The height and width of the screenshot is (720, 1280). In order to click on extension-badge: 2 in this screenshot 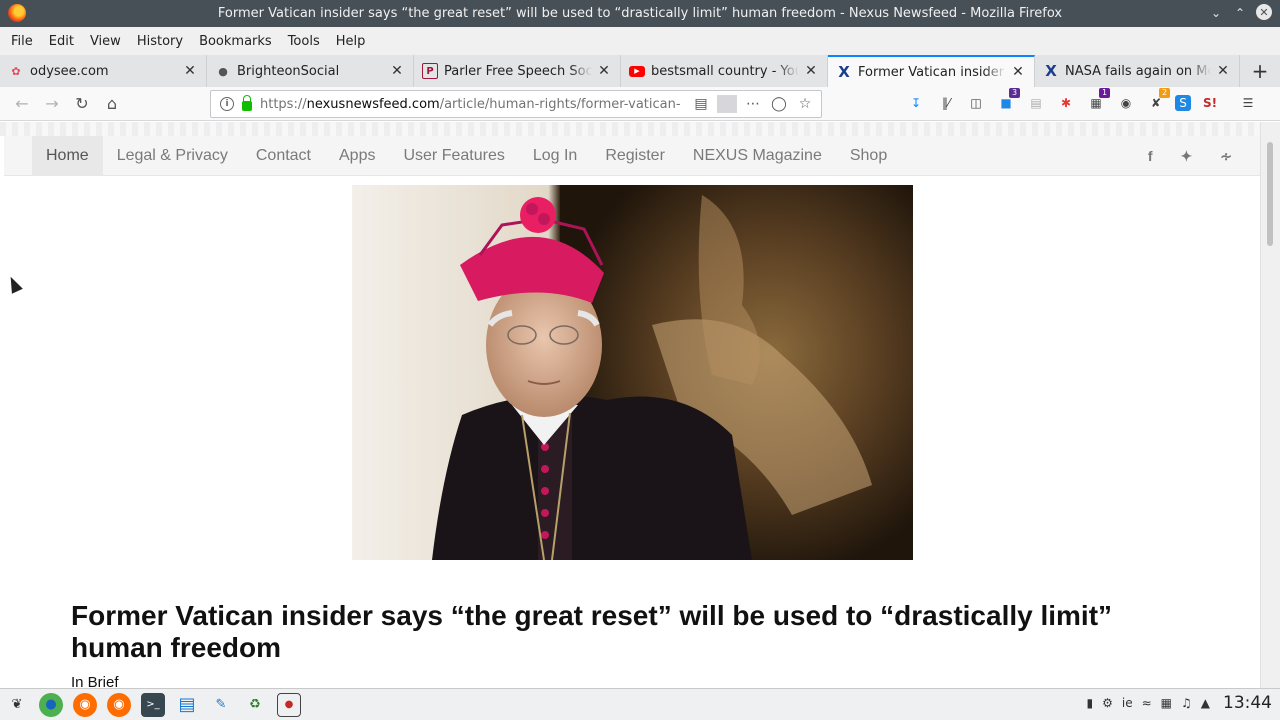, I will do `click(1164, 93)`.